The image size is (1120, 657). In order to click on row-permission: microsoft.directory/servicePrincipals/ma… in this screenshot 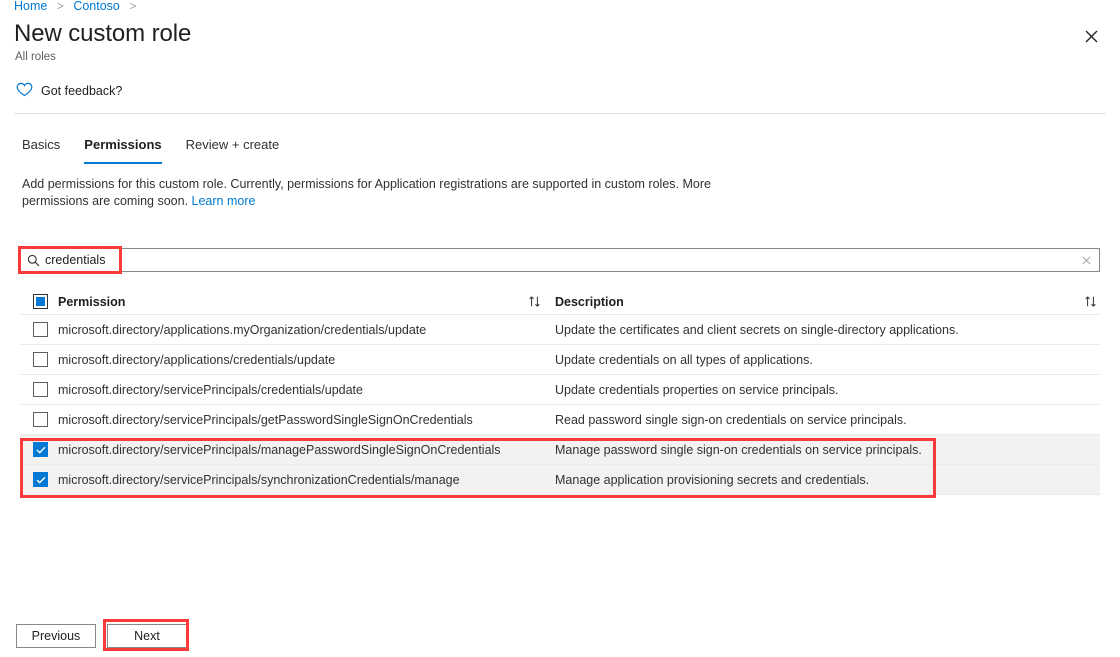, I will do `click(279, 449)`.